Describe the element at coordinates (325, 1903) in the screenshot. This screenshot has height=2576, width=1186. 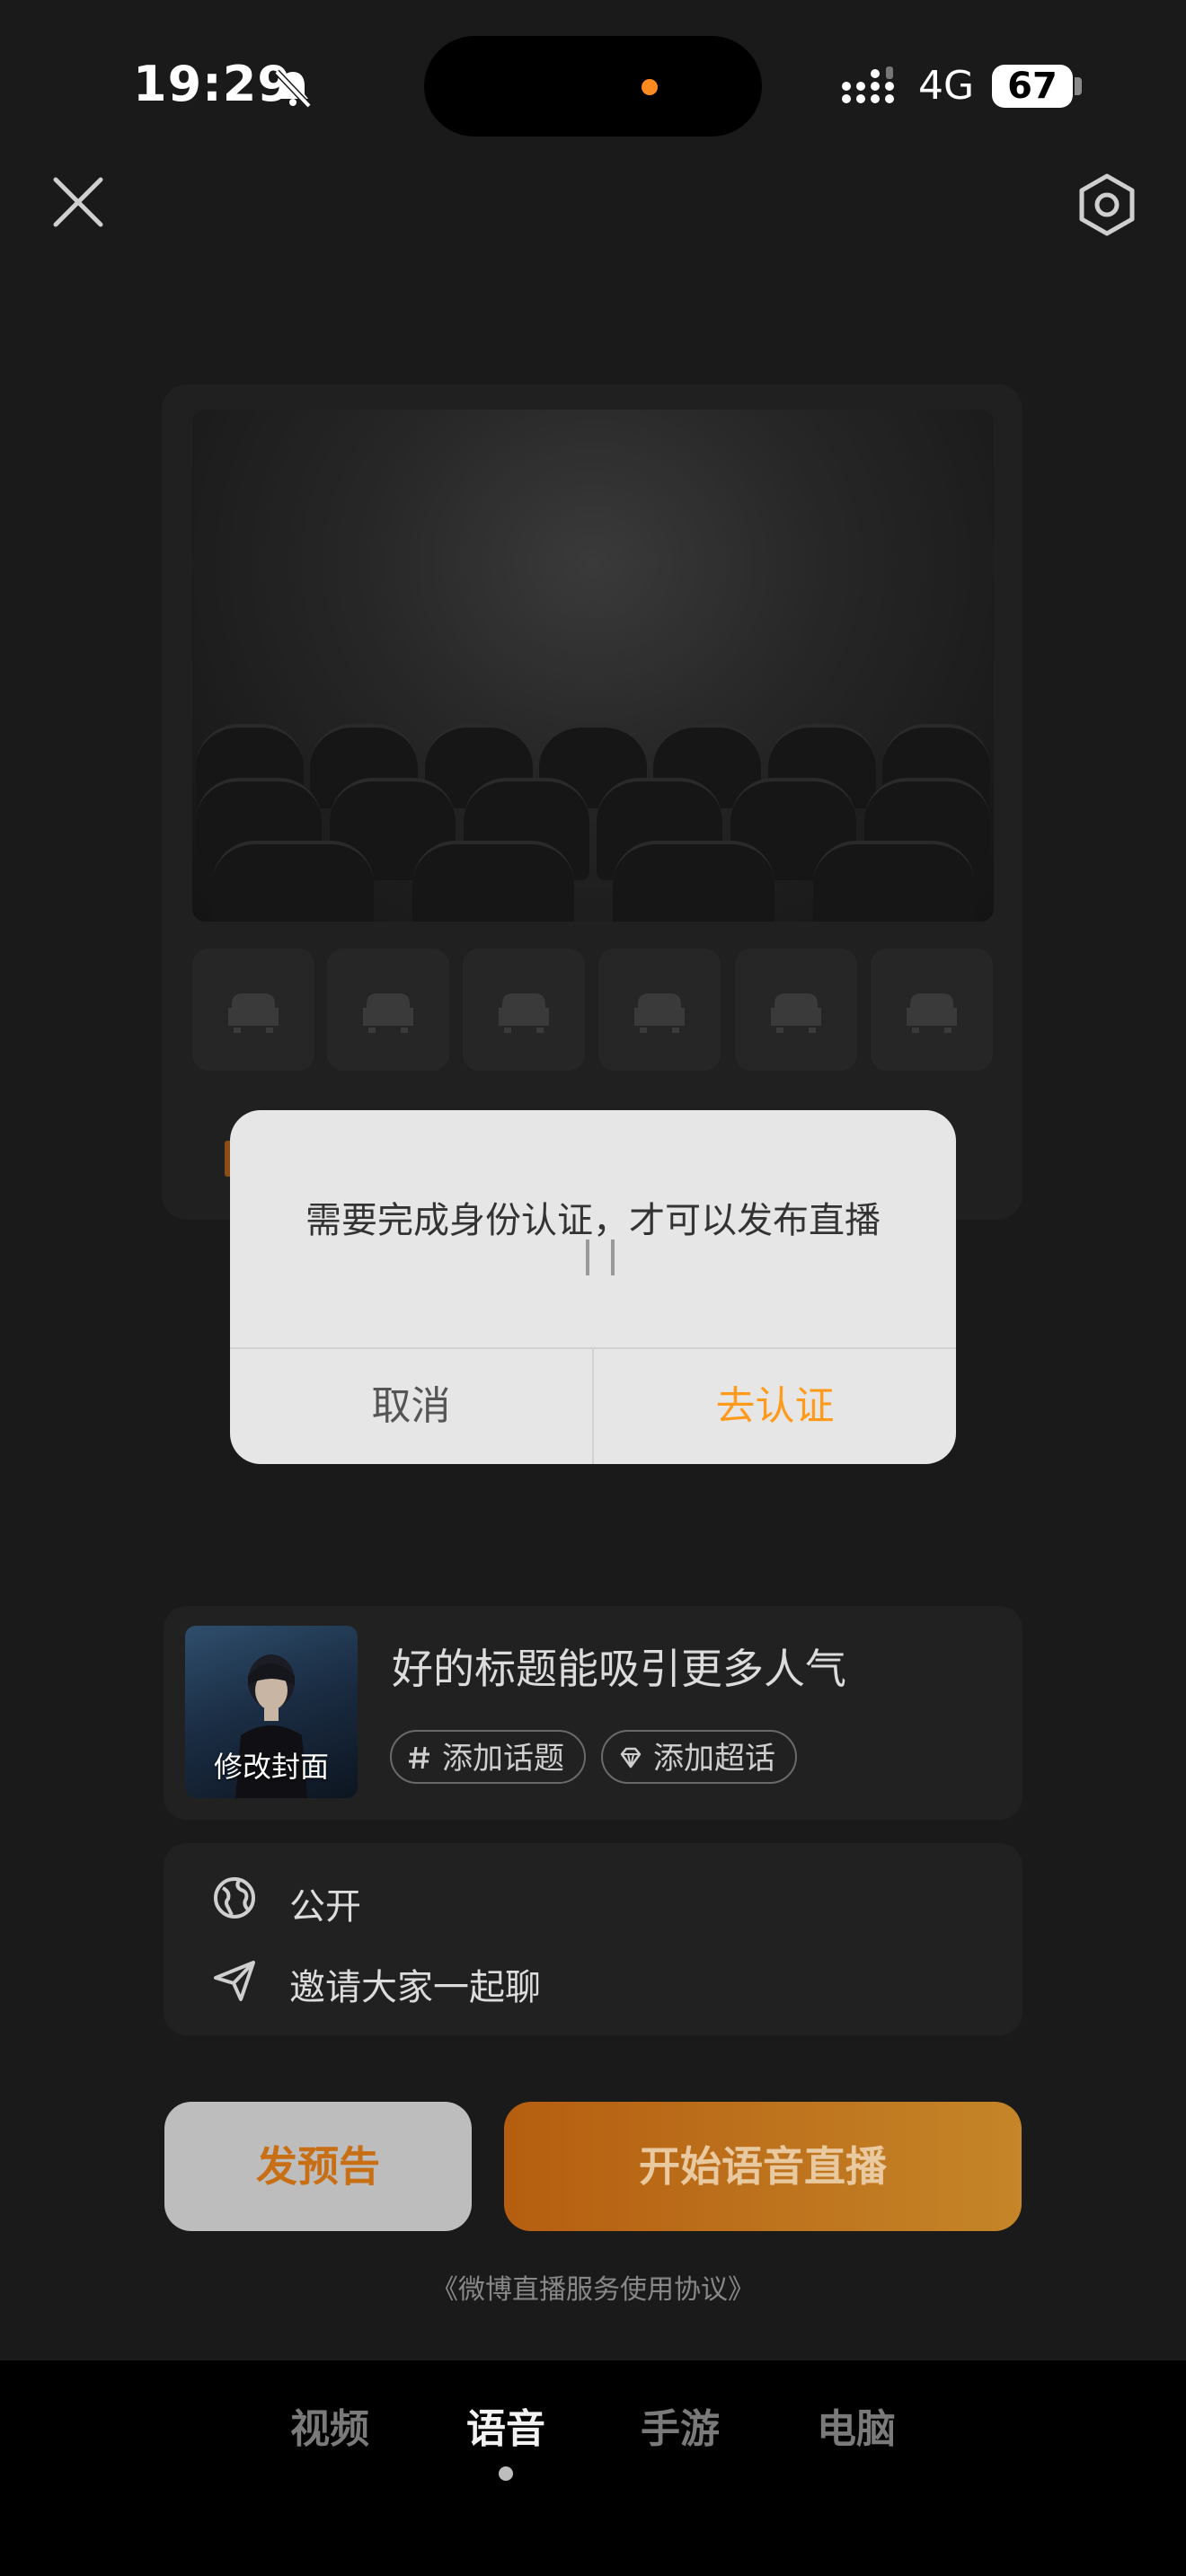
I see `visibility-setting: 公开` at that location.